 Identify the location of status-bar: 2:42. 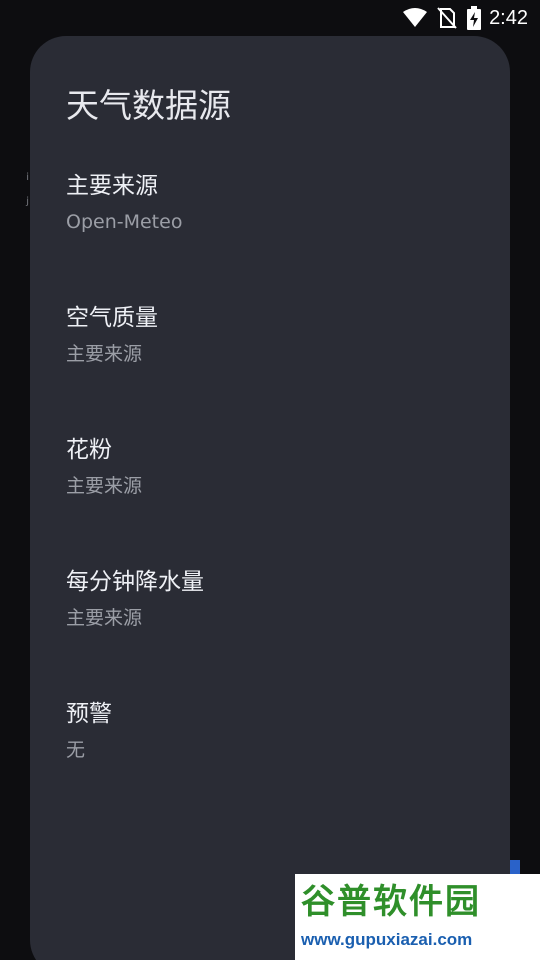
(270, 18).